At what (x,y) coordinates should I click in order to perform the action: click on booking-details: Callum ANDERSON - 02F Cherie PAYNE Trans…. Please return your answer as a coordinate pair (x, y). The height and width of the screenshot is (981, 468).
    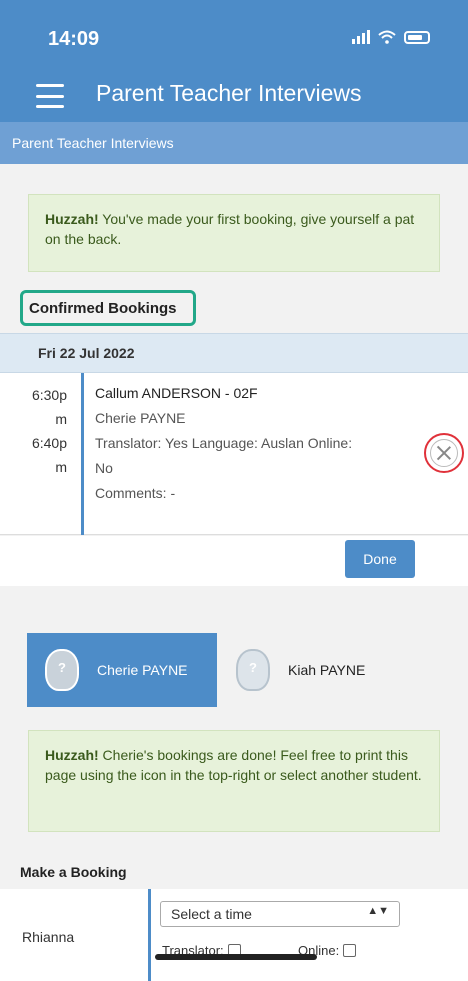
    Looking at the image, I should click on (245, 443).